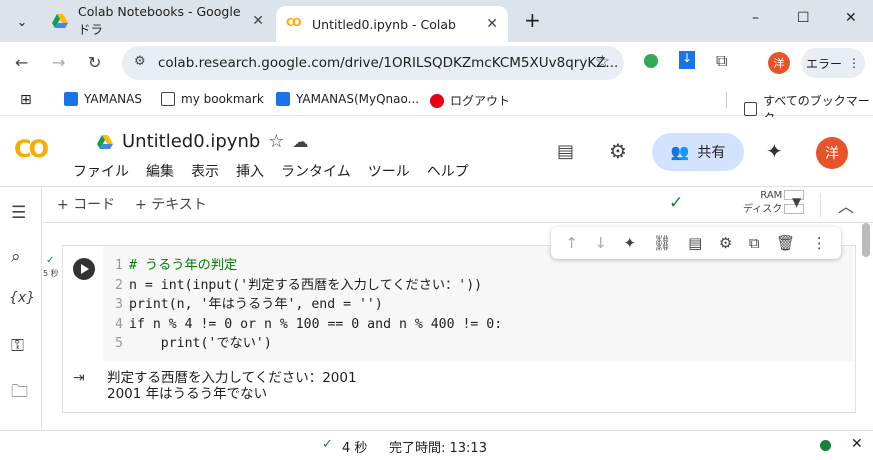 The width and height of the screenshot is (873, 460). What do you see at coordinates (785, 243) in the screenshot?
I see `delete-icon: 🗑` at bounding box center [785, 243].